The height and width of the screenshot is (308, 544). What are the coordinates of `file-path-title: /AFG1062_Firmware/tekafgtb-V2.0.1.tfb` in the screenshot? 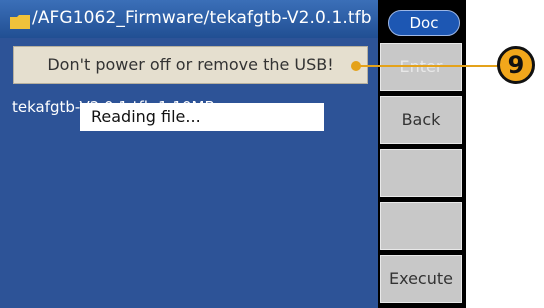 It's located at (202, 18).